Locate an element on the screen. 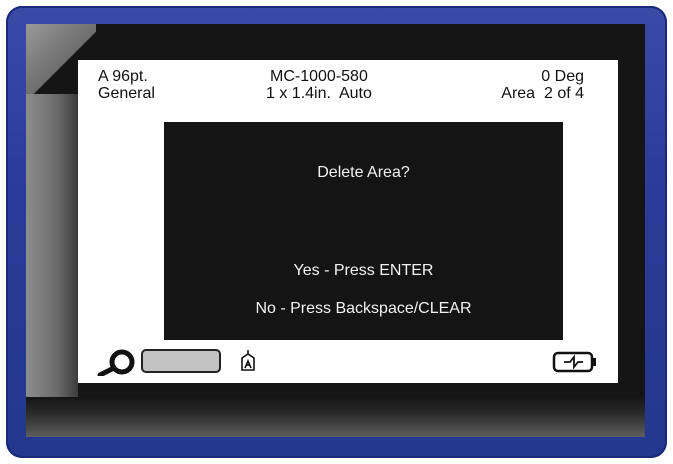 Image resolution: width=673 pixels, height=464 pixels. rotation-label: 0 Deg is located at coordinates (562, 76).